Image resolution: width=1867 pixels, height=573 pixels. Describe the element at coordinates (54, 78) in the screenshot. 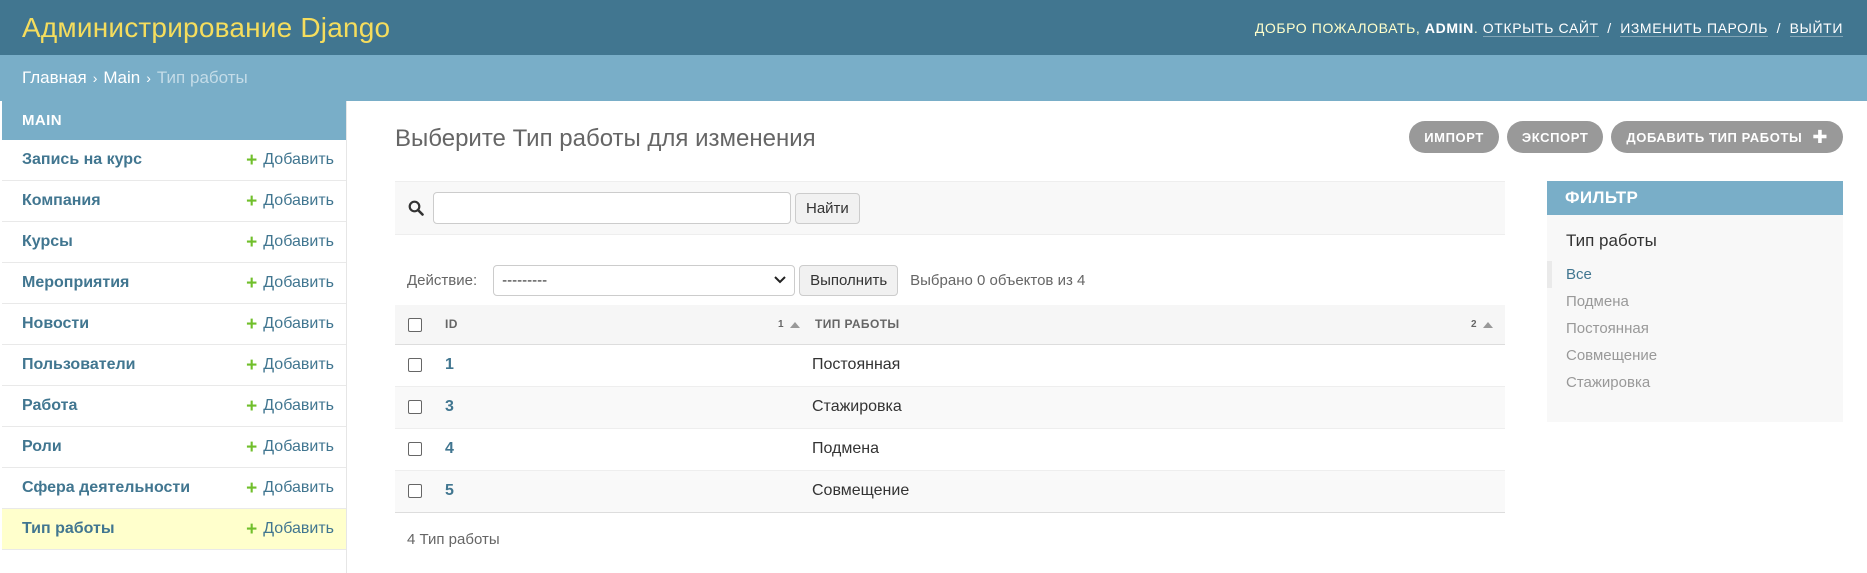

I see `breadcrumb-home: Главная` at that location.